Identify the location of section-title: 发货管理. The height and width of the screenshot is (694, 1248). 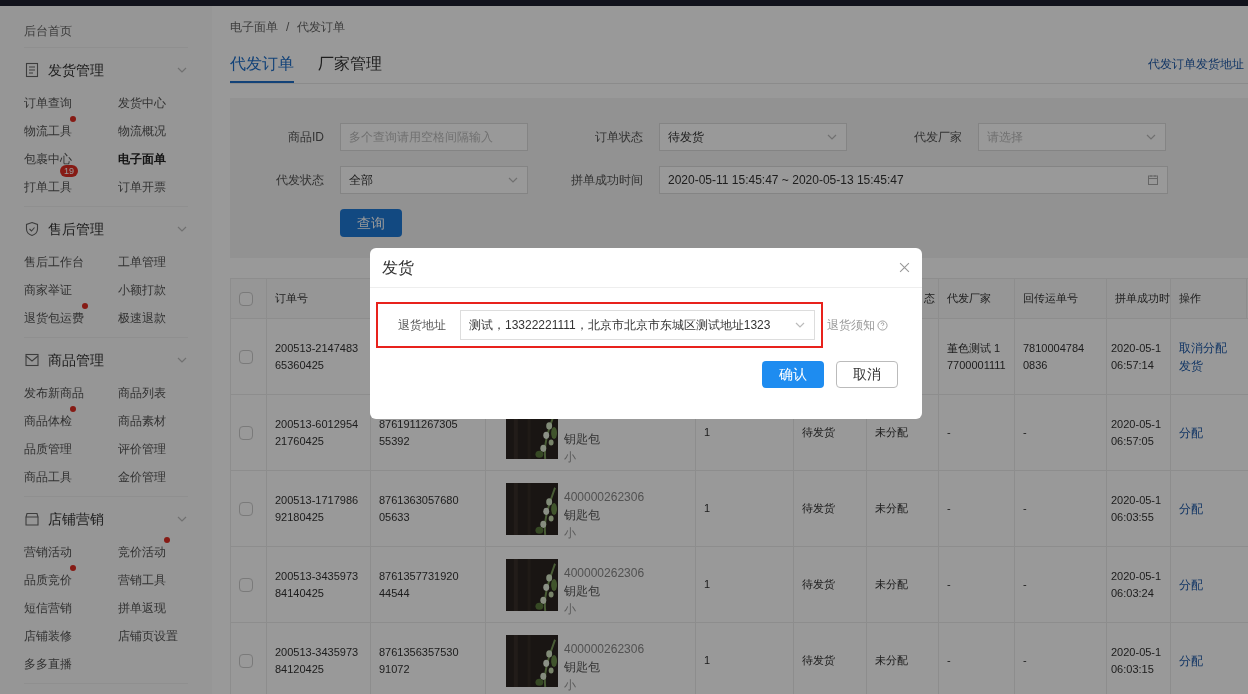
(76, 70).